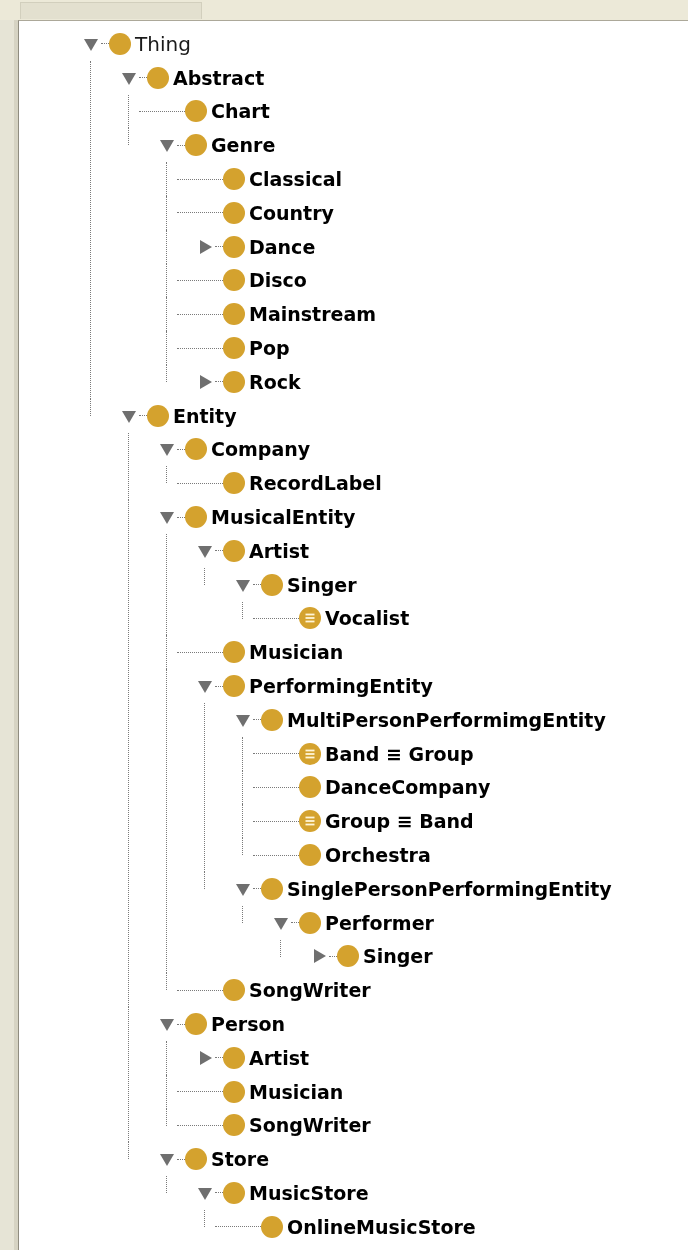  Describe the element at coordinates (261, 449) in the screenshot. I see `tree-item: Company` at that location.